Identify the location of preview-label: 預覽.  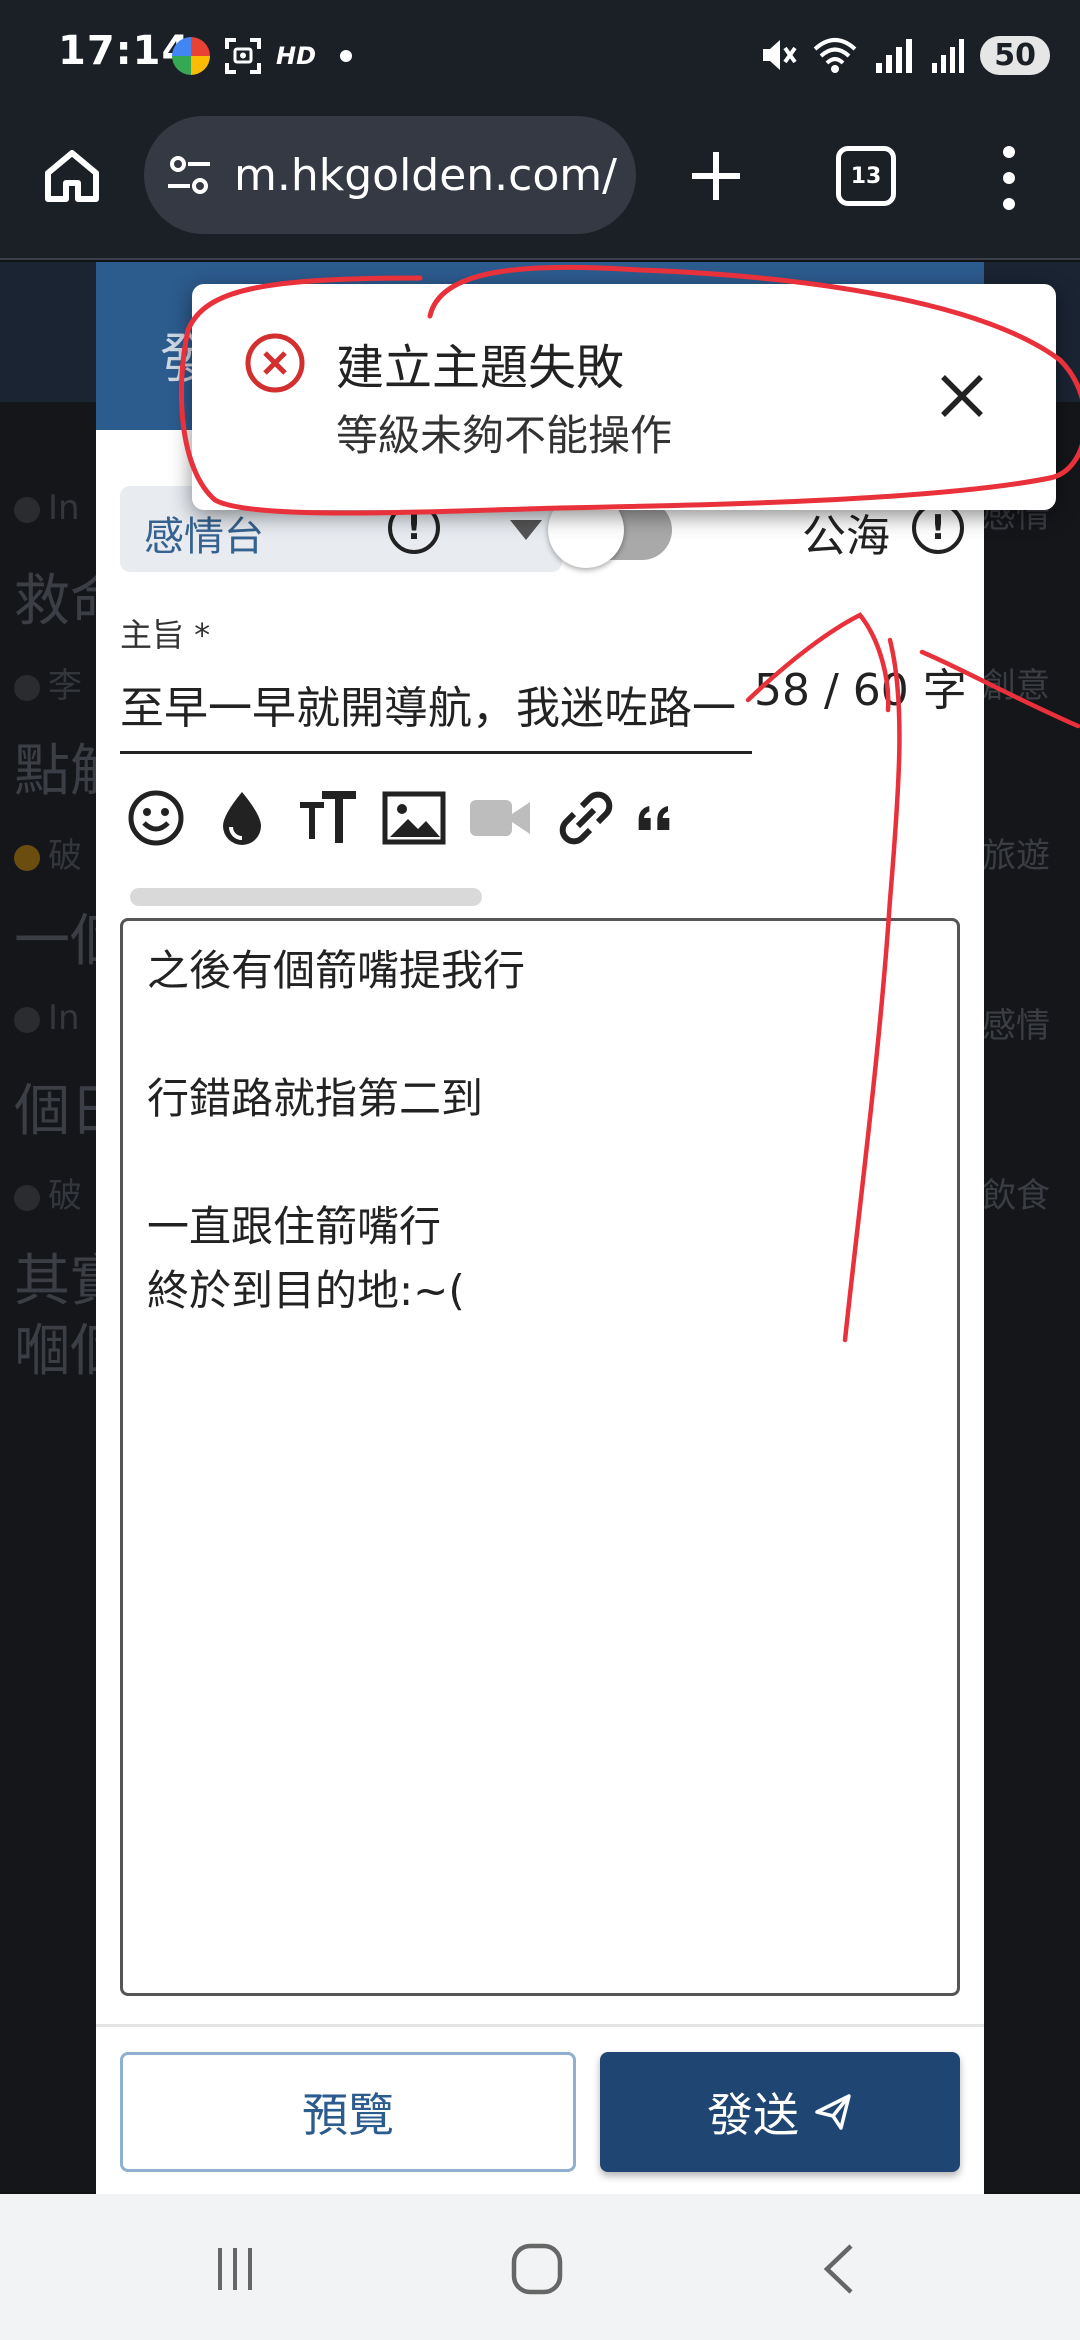
(348, 2115).